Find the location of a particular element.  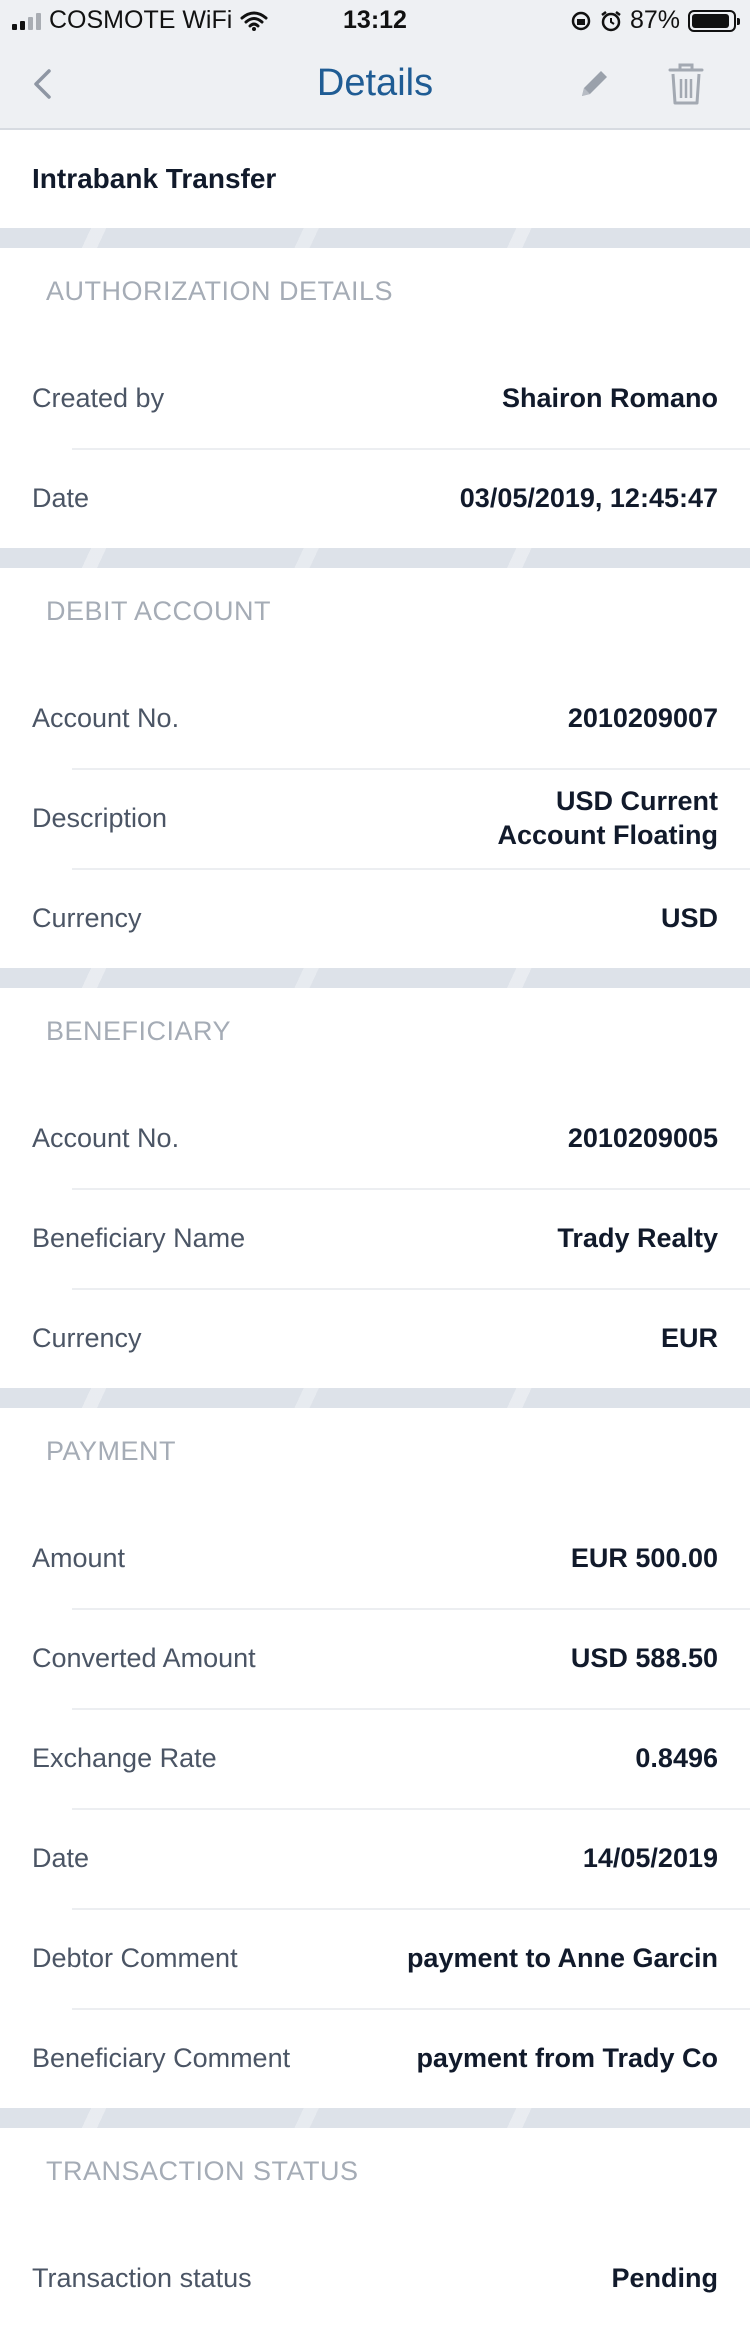

status-value: Pending is located at coordinates (665, 2277).